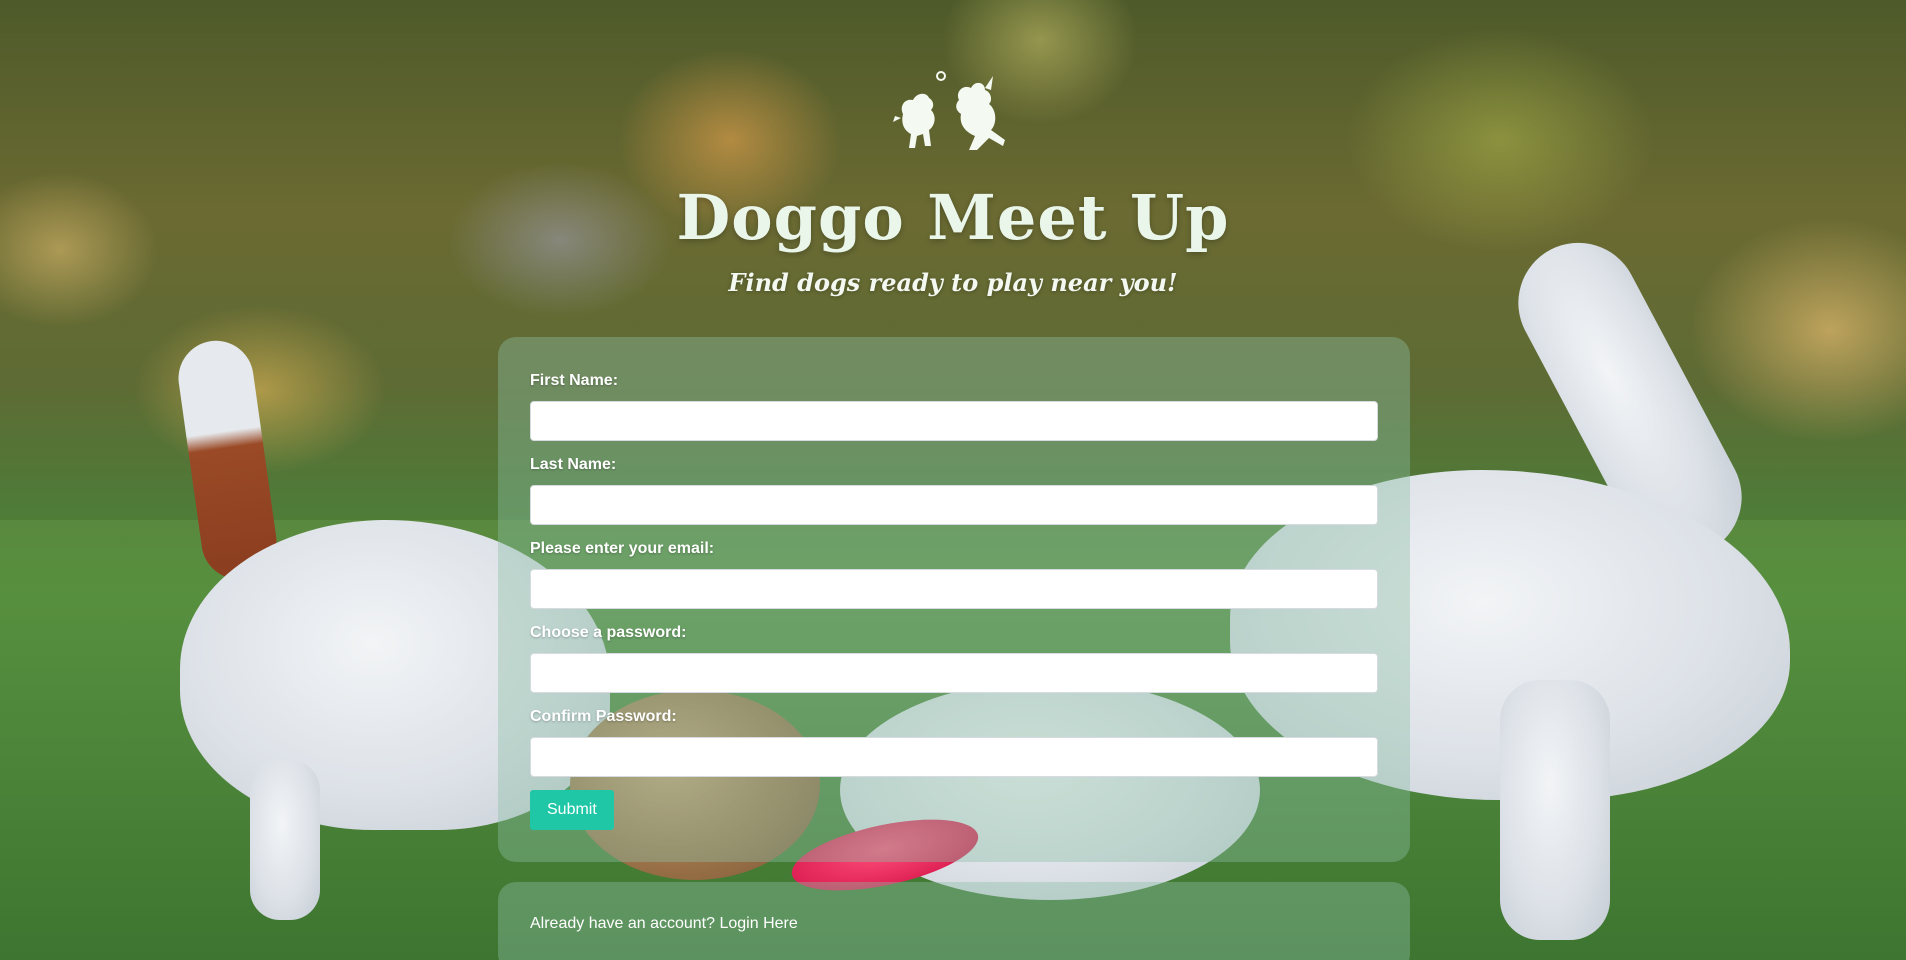  I want to click on login-prompt: Already have an account? Login Here, so click(954, 924).